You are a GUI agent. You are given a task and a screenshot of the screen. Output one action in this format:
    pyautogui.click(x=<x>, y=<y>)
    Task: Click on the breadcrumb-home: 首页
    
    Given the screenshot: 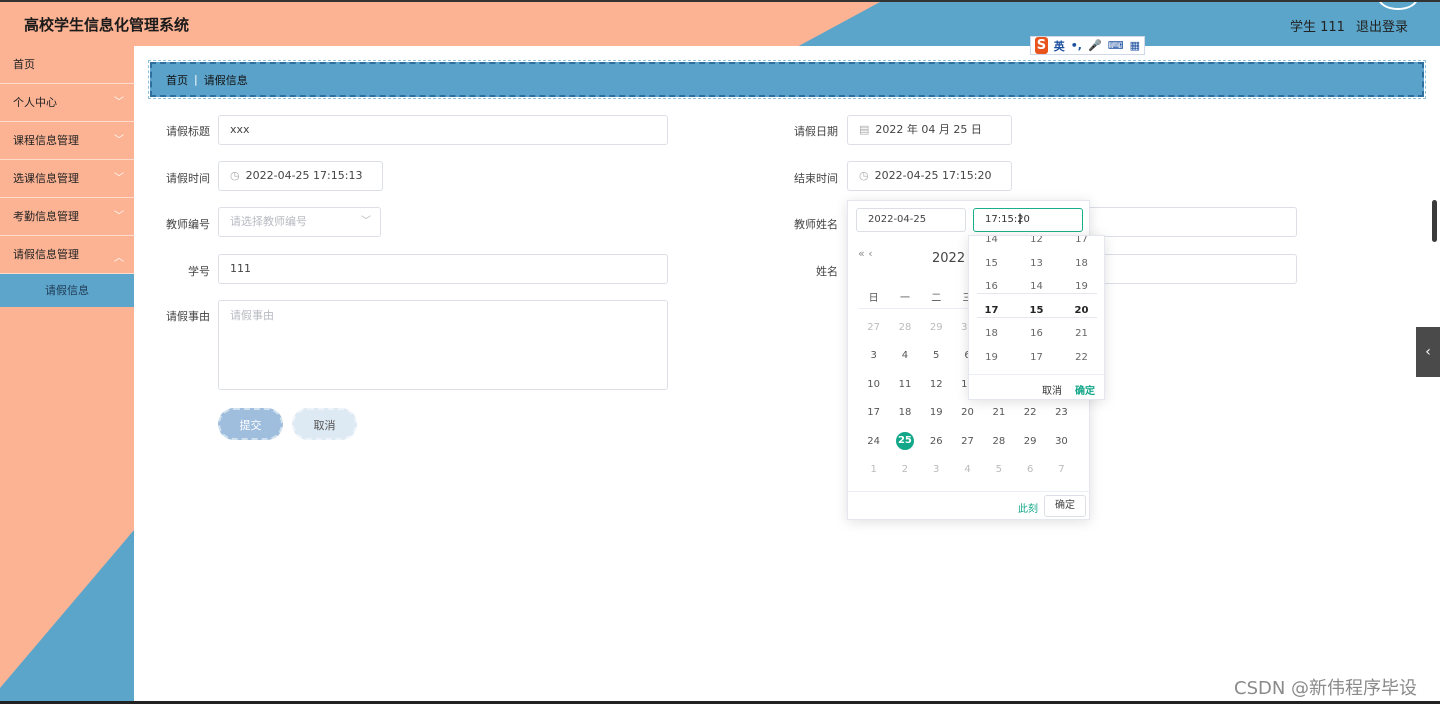 What is the action you would take?
    pyautogui.click(x=177, y=80)
    